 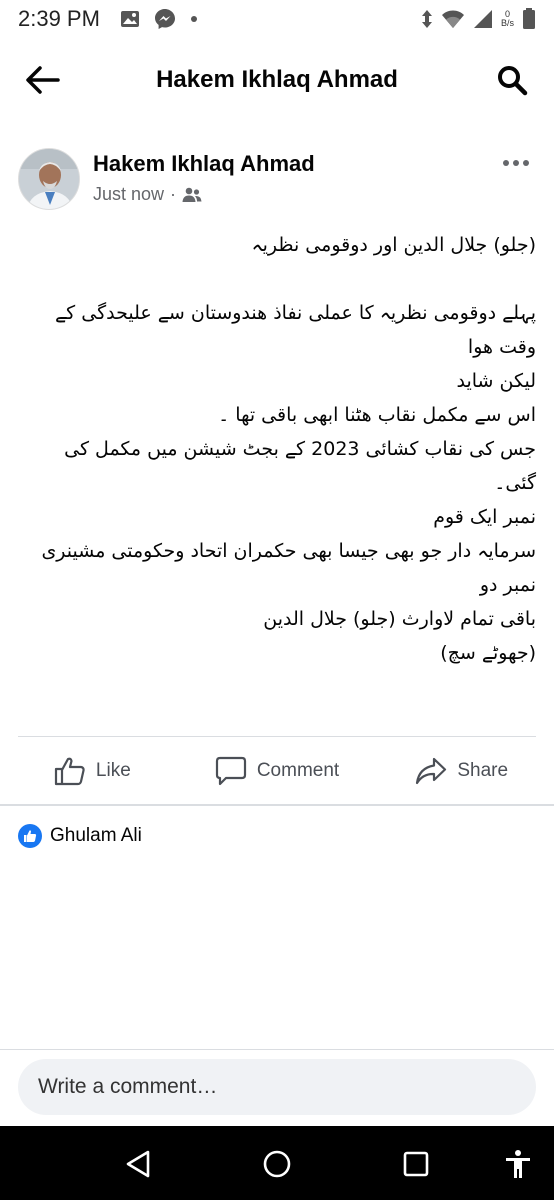 I want to click on post-line: باقی تمام لاوارث (جلو) جلال الدین, so click(x=399, y=619).